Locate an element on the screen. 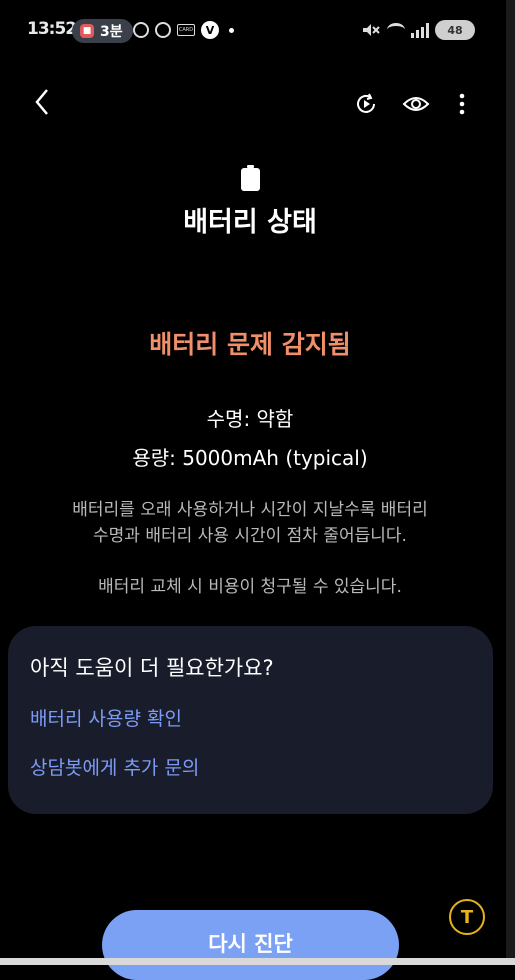  taskbar-strip is located at coordinates (257, 961).